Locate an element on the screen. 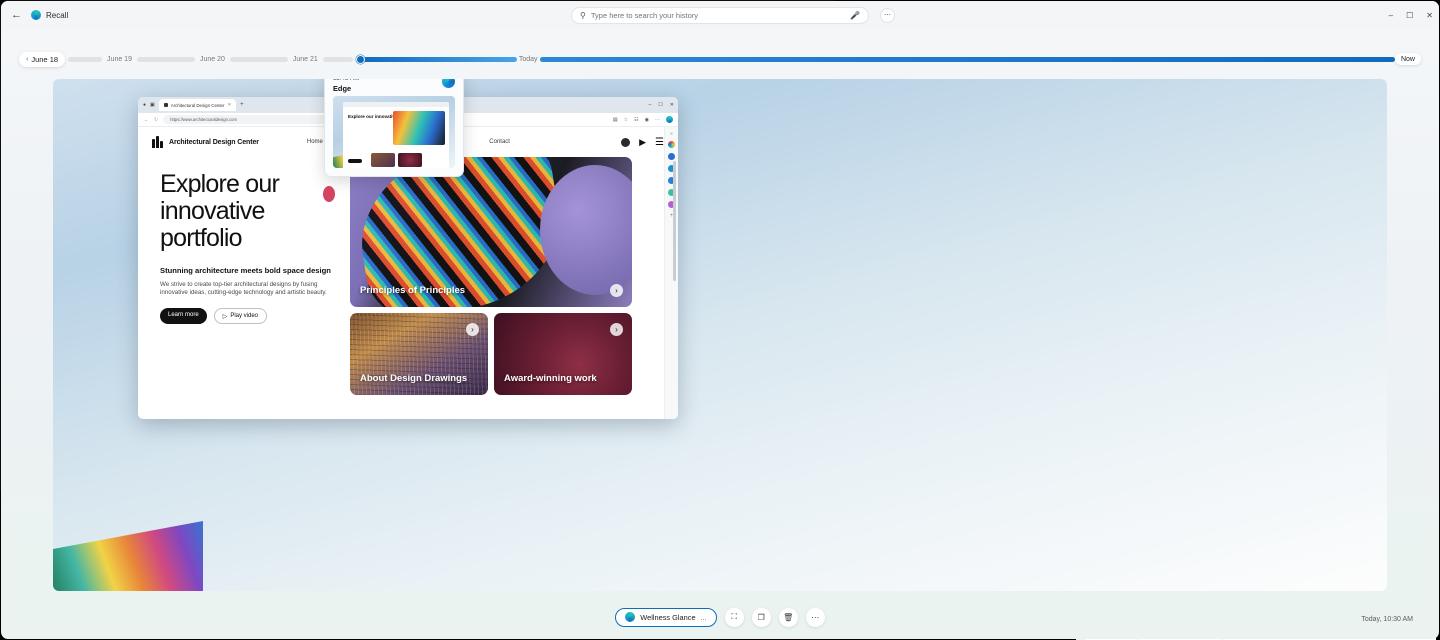 This screenshot has width=1440, height=640. edge-sidebar: ✕ + is located at coordinates (671, 273).